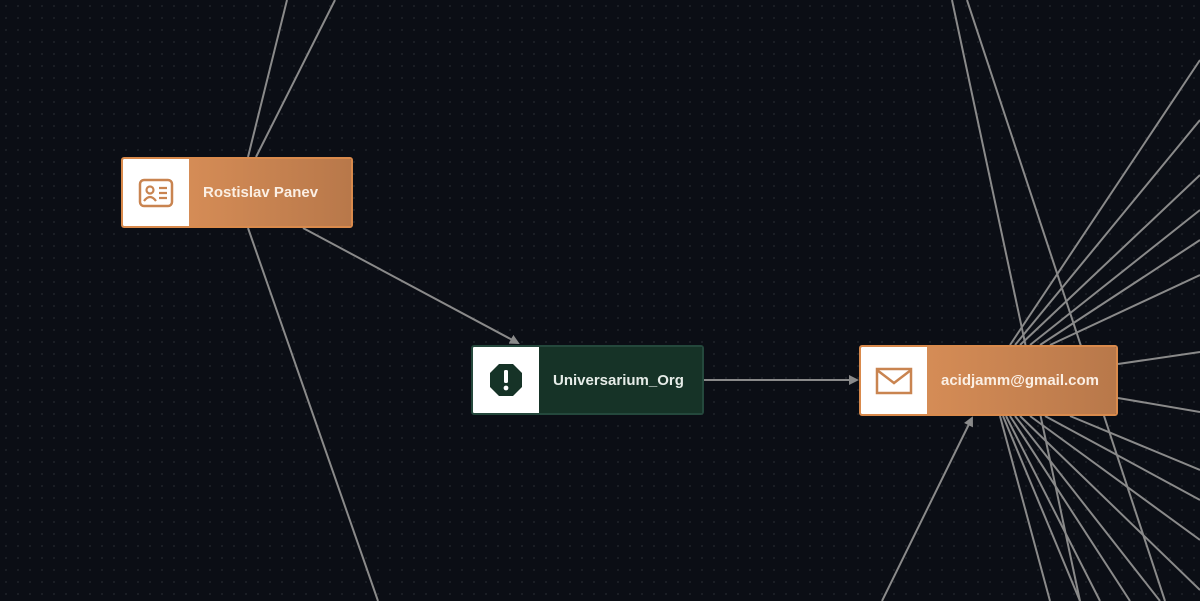  Describe the element at coordinates (411, 285) in the screenshot. I see `edge-person-to-org` at that location.